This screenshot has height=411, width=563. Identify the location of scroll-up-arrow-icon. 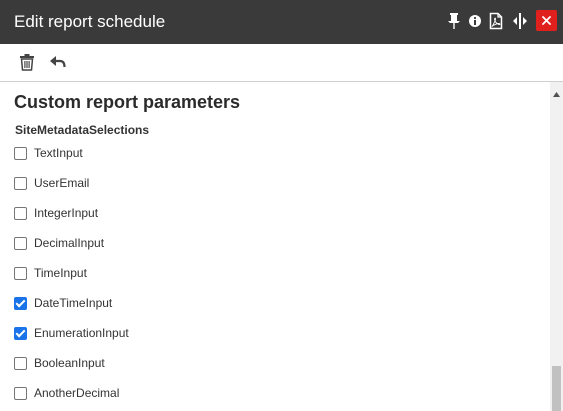
(556, 91).